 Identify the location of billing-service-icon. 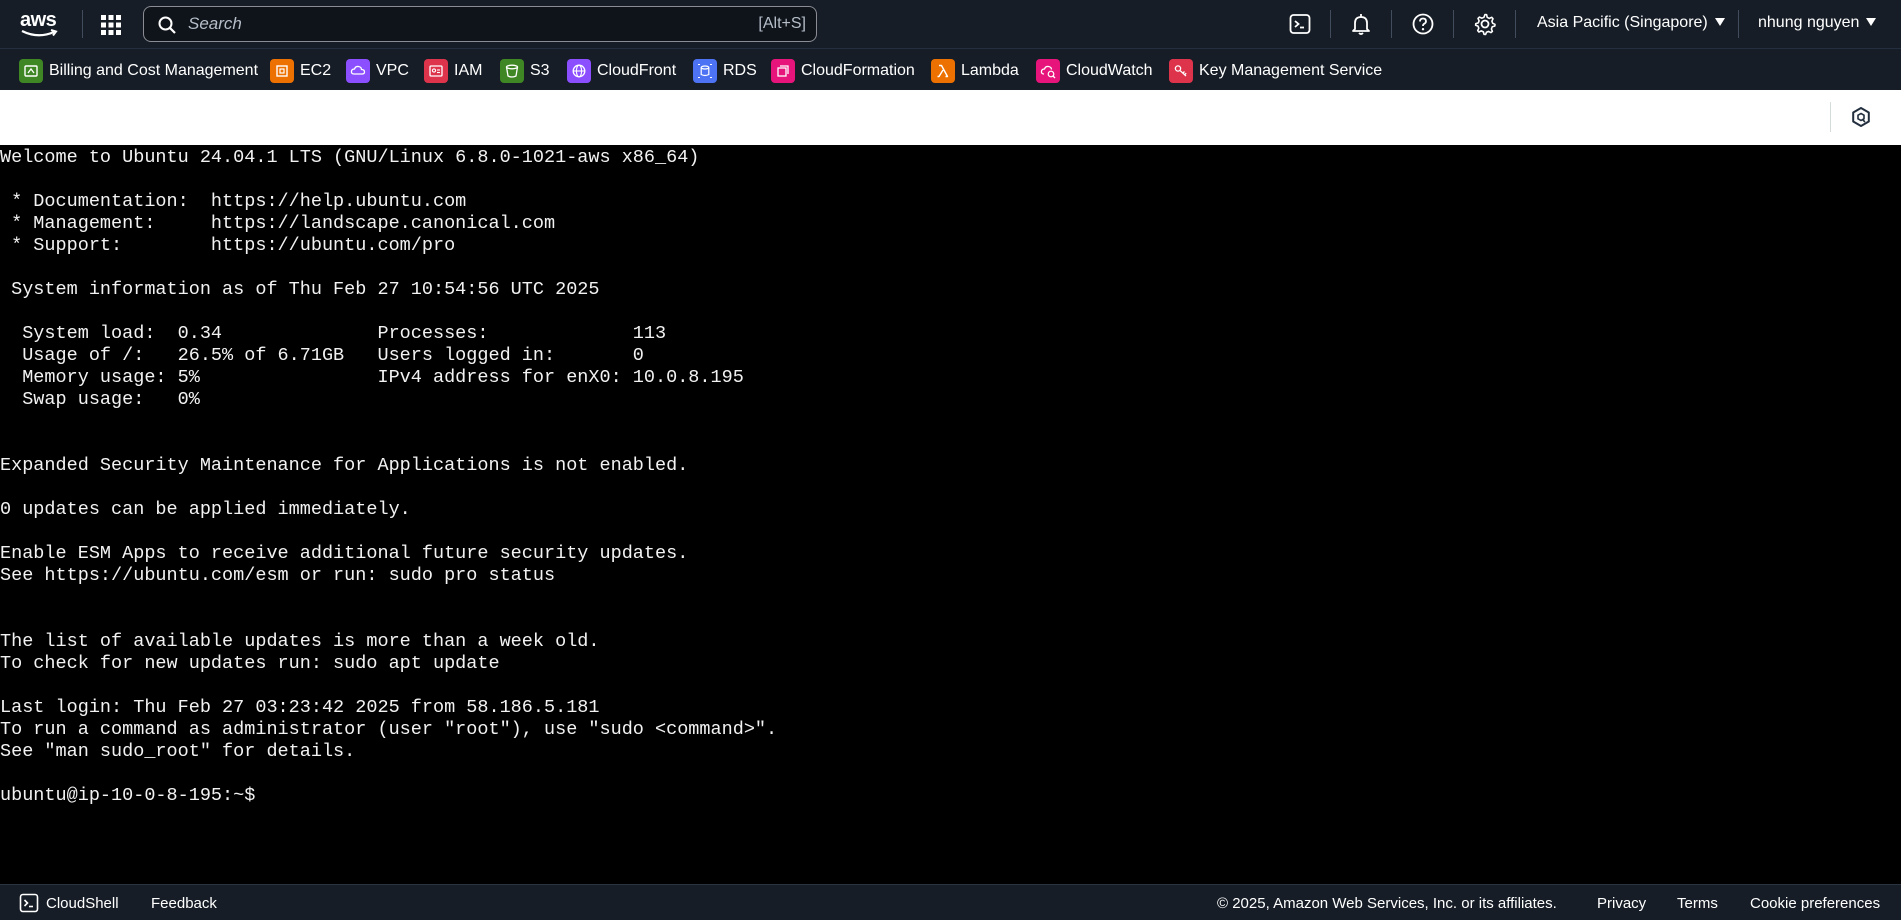
(31, 71).